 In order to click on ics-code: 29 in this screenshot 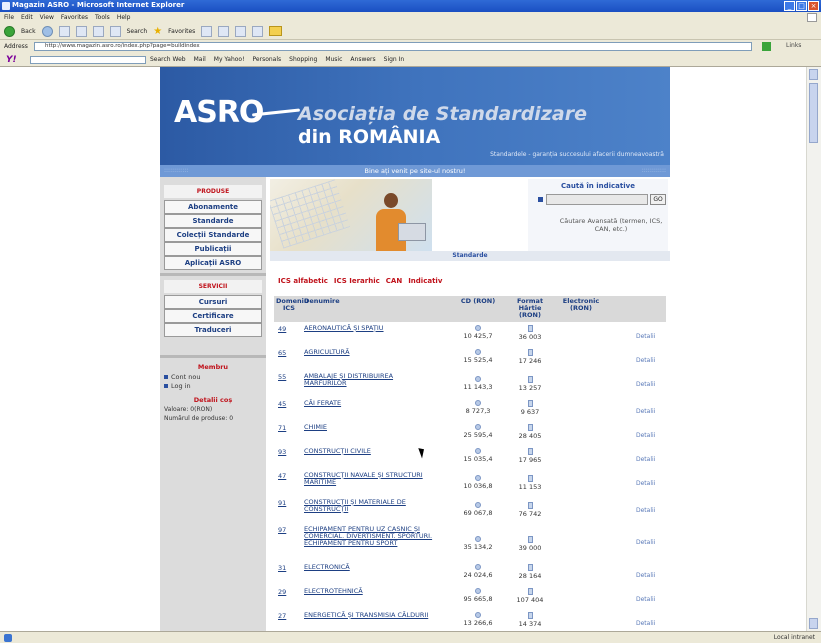, I will do `click(282, 592)`.